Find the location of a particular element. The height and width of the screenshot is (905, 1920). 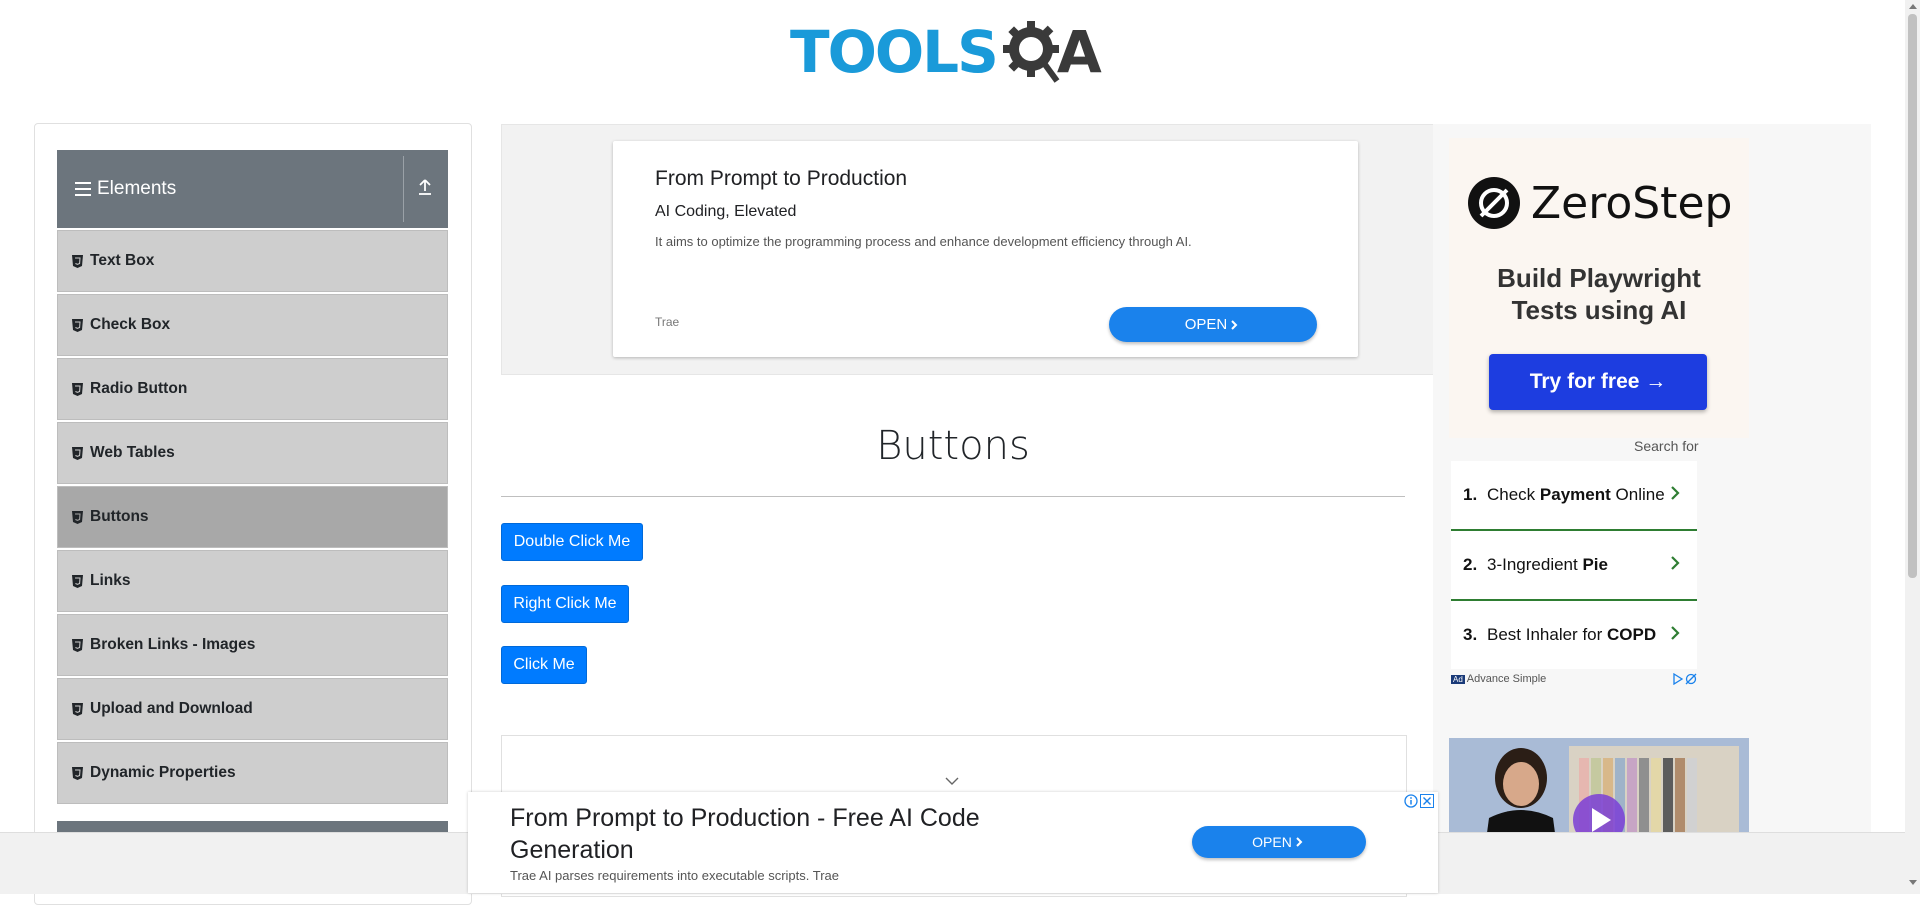

sidebar-item-label: Dynamic Properties is located at coordinates (163, 772).